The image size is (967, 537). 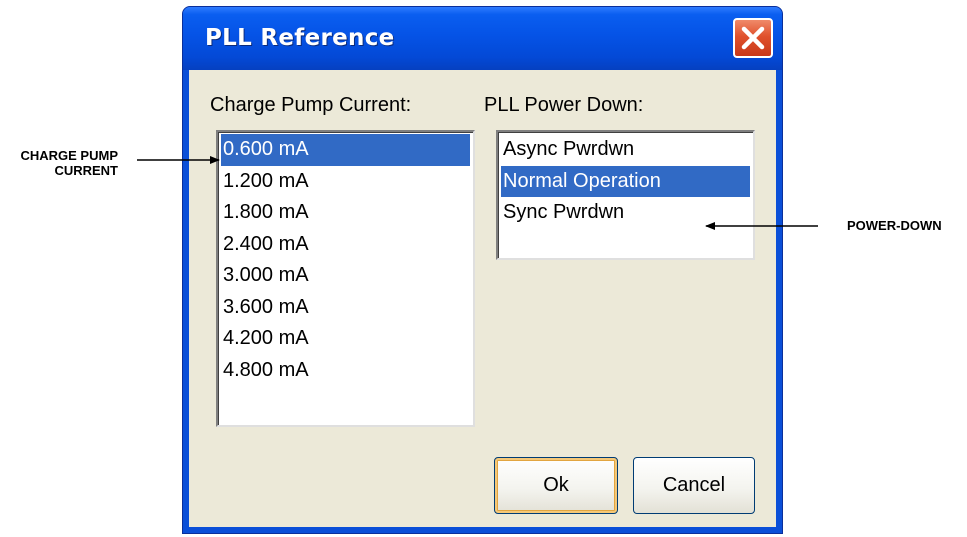 I want to click on list-item: 1.800 mA, so click(x=345, y=213).